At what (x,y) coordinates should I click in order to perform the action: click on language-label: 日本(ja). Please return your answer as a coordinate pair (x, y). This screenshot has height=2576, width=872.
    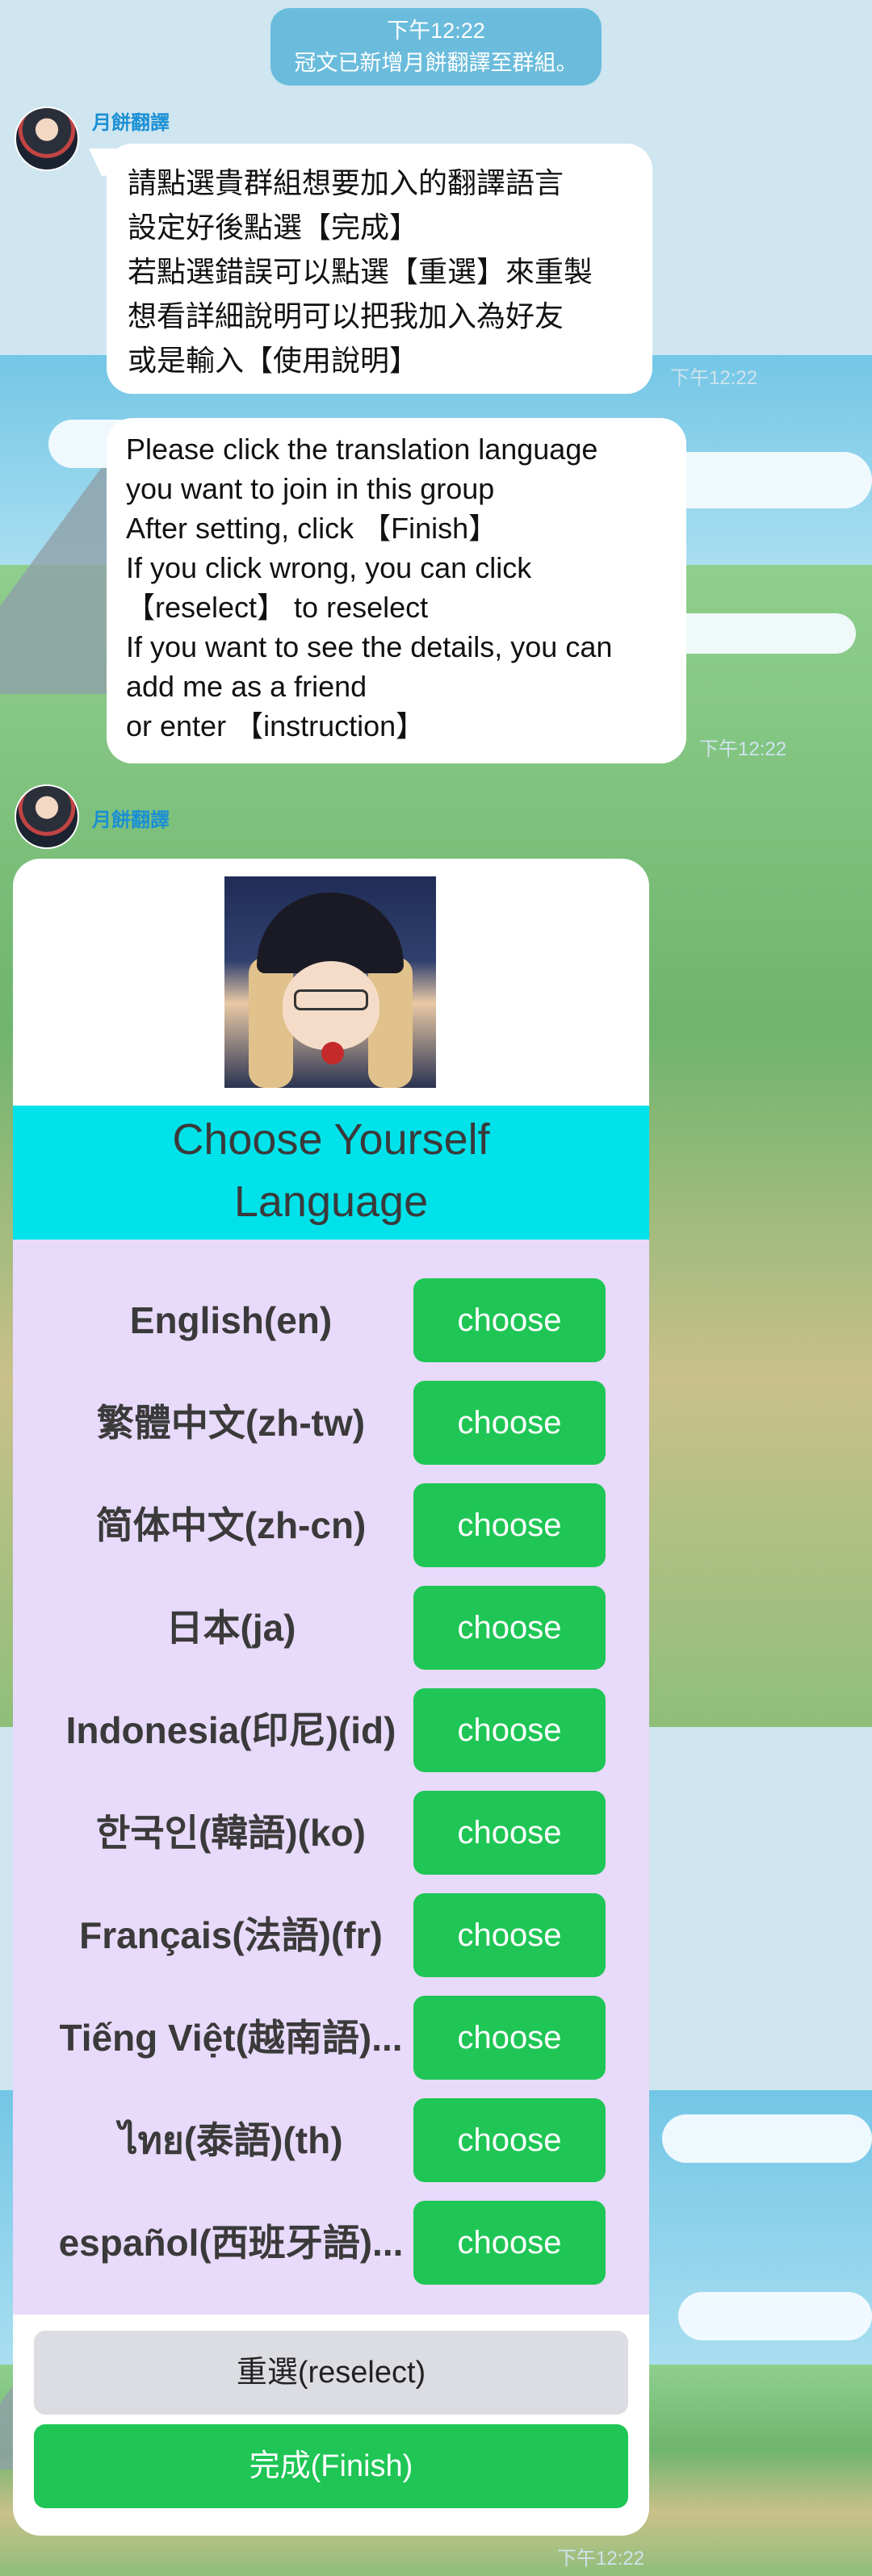
    Looking at the image, I should click on (231, 1628).